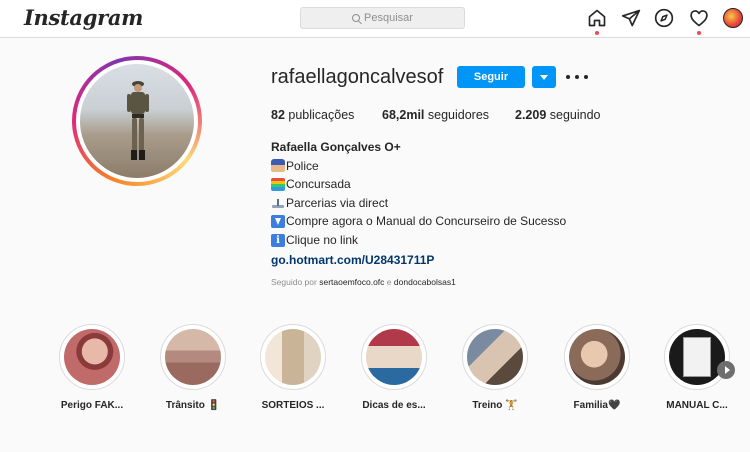 This screenshot has width=750, height=452. Describe the element at coordinates (486, 260) in the screenshot. I see `bio-external-link: go.hotmart.com/U28431711P` at that location.